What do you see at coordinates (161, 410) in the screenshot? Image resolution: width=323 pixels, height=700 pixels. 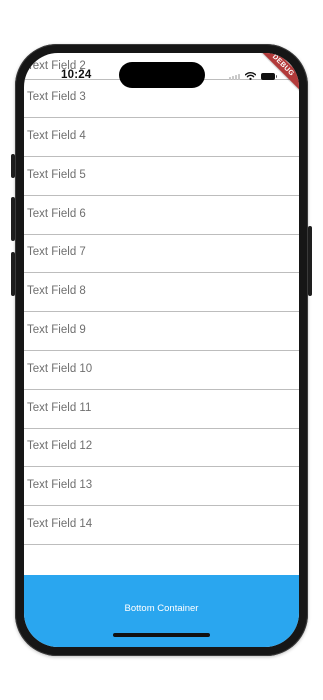 I see `text-field-11: Text Field 11` at bounding box center [161, 410].